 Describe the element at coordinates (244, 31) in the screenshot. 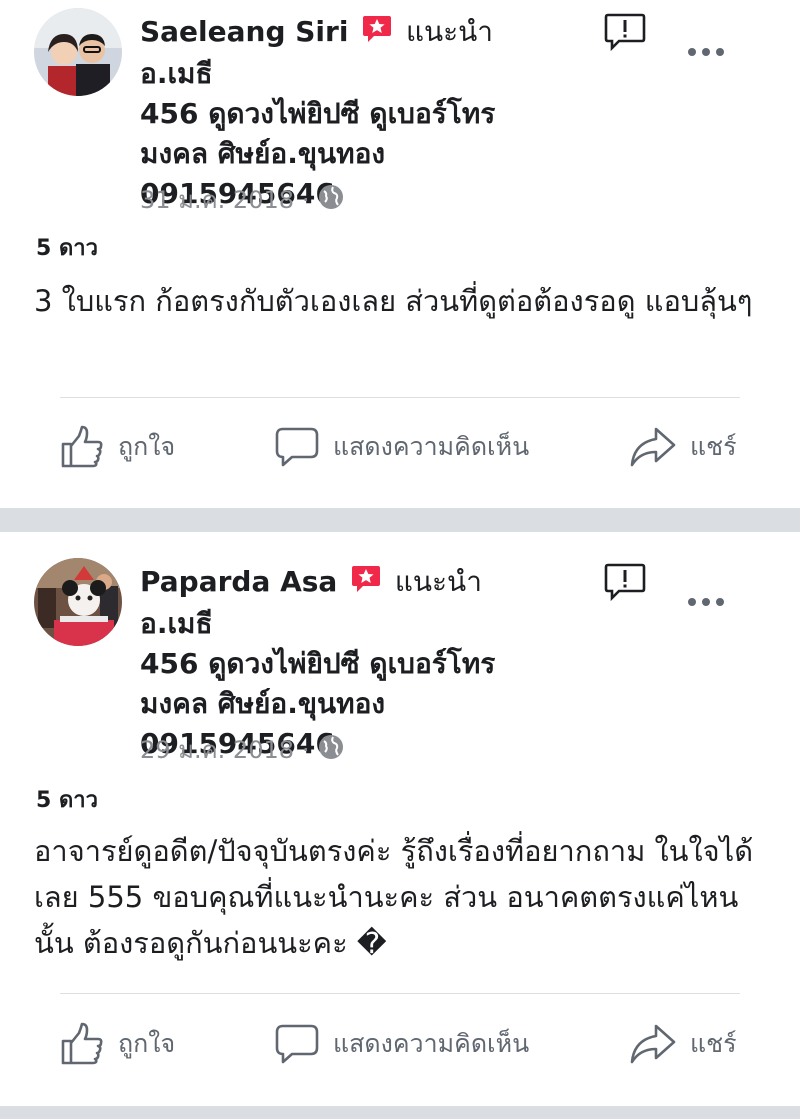

I see `author-name: Saeleang Siri` at that location.